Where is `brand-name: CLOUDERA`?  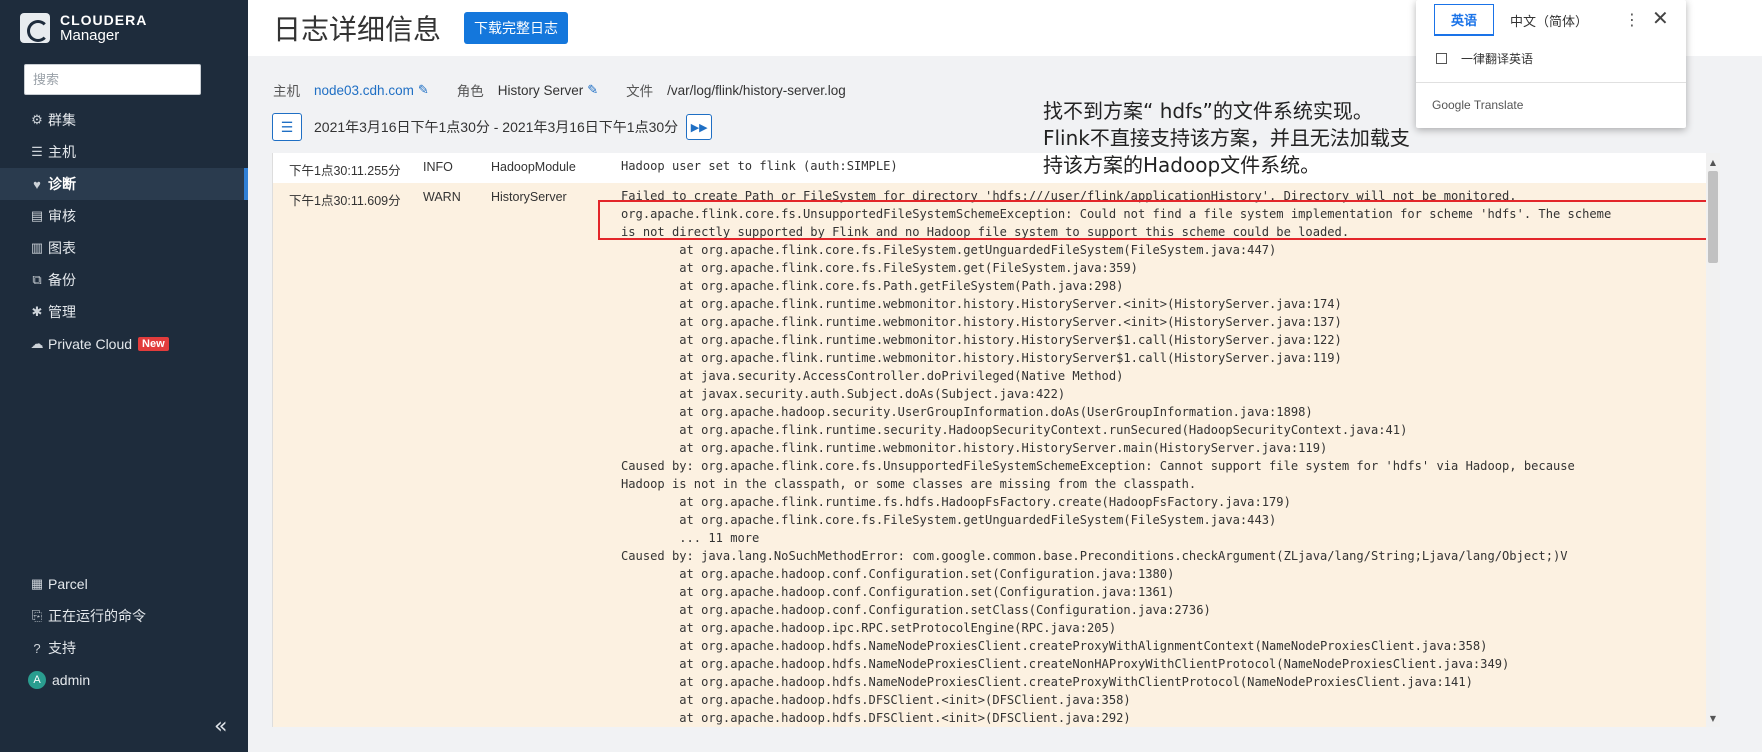 brand-name: CLOUDERA is located at coordinates (104, 20).